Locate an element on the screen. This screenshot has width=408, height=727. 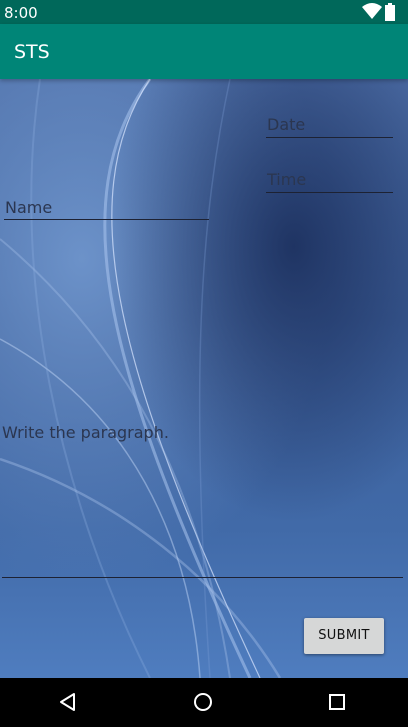
home-icon is located at coordinates (203, 702).